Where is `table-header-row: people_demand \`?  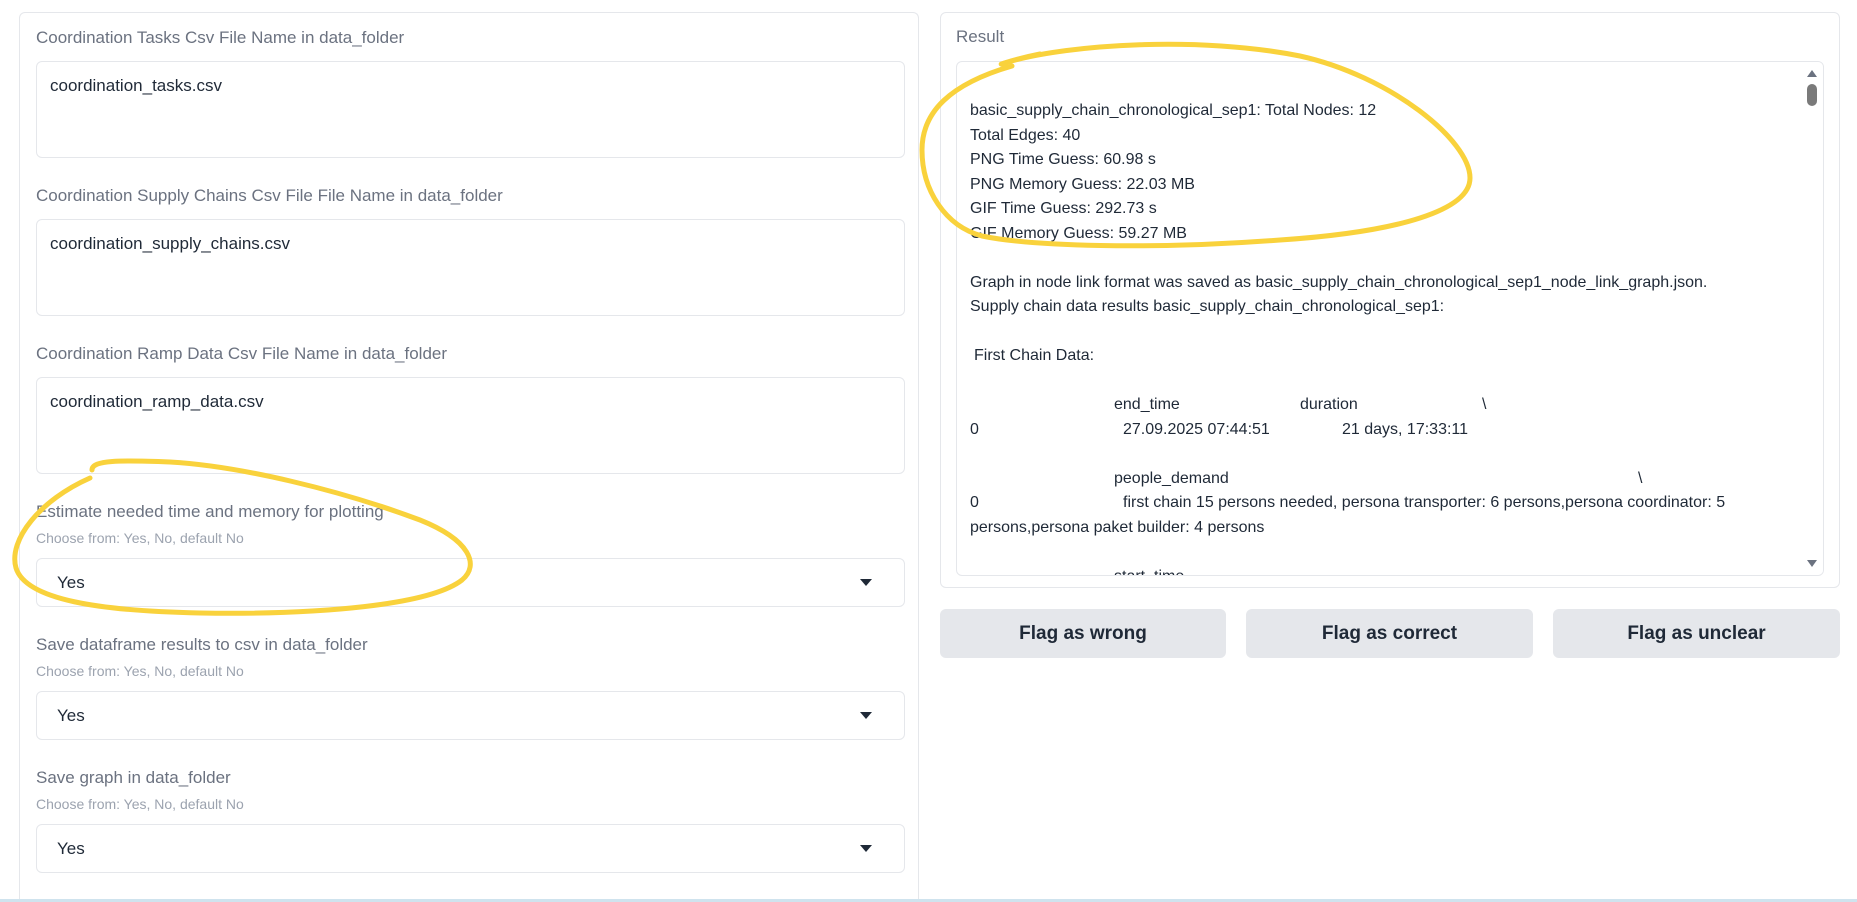 table-header-row: people_demand \ is located at coordinates (1382, 479).